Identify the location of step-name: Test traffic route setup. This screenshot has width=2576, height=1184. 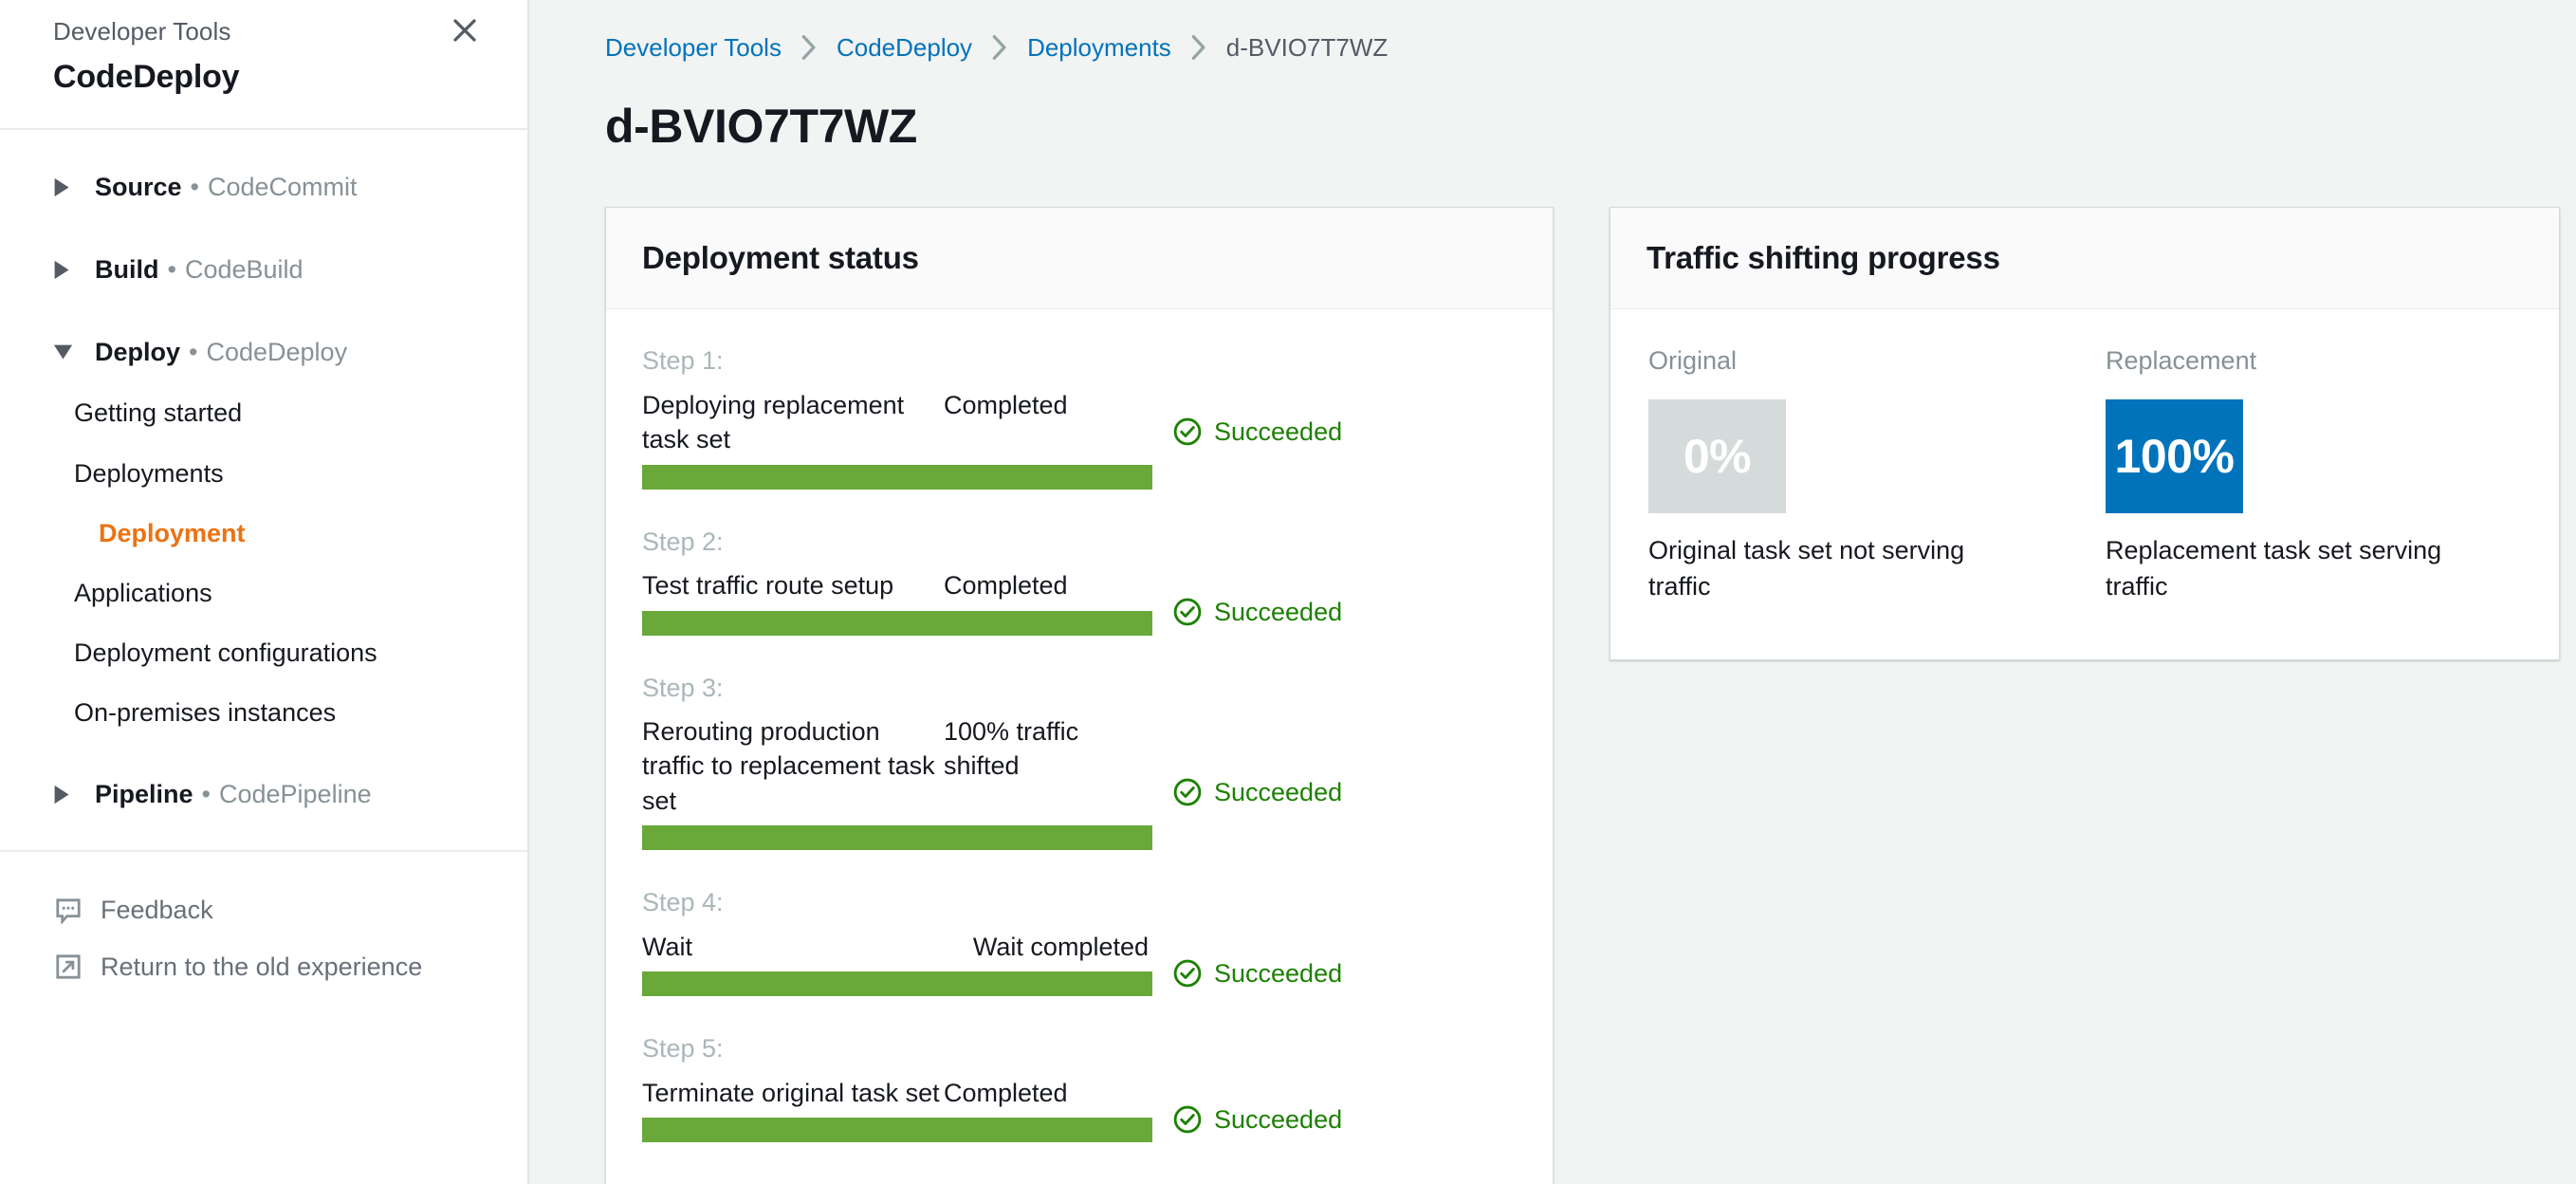
(768, 586).